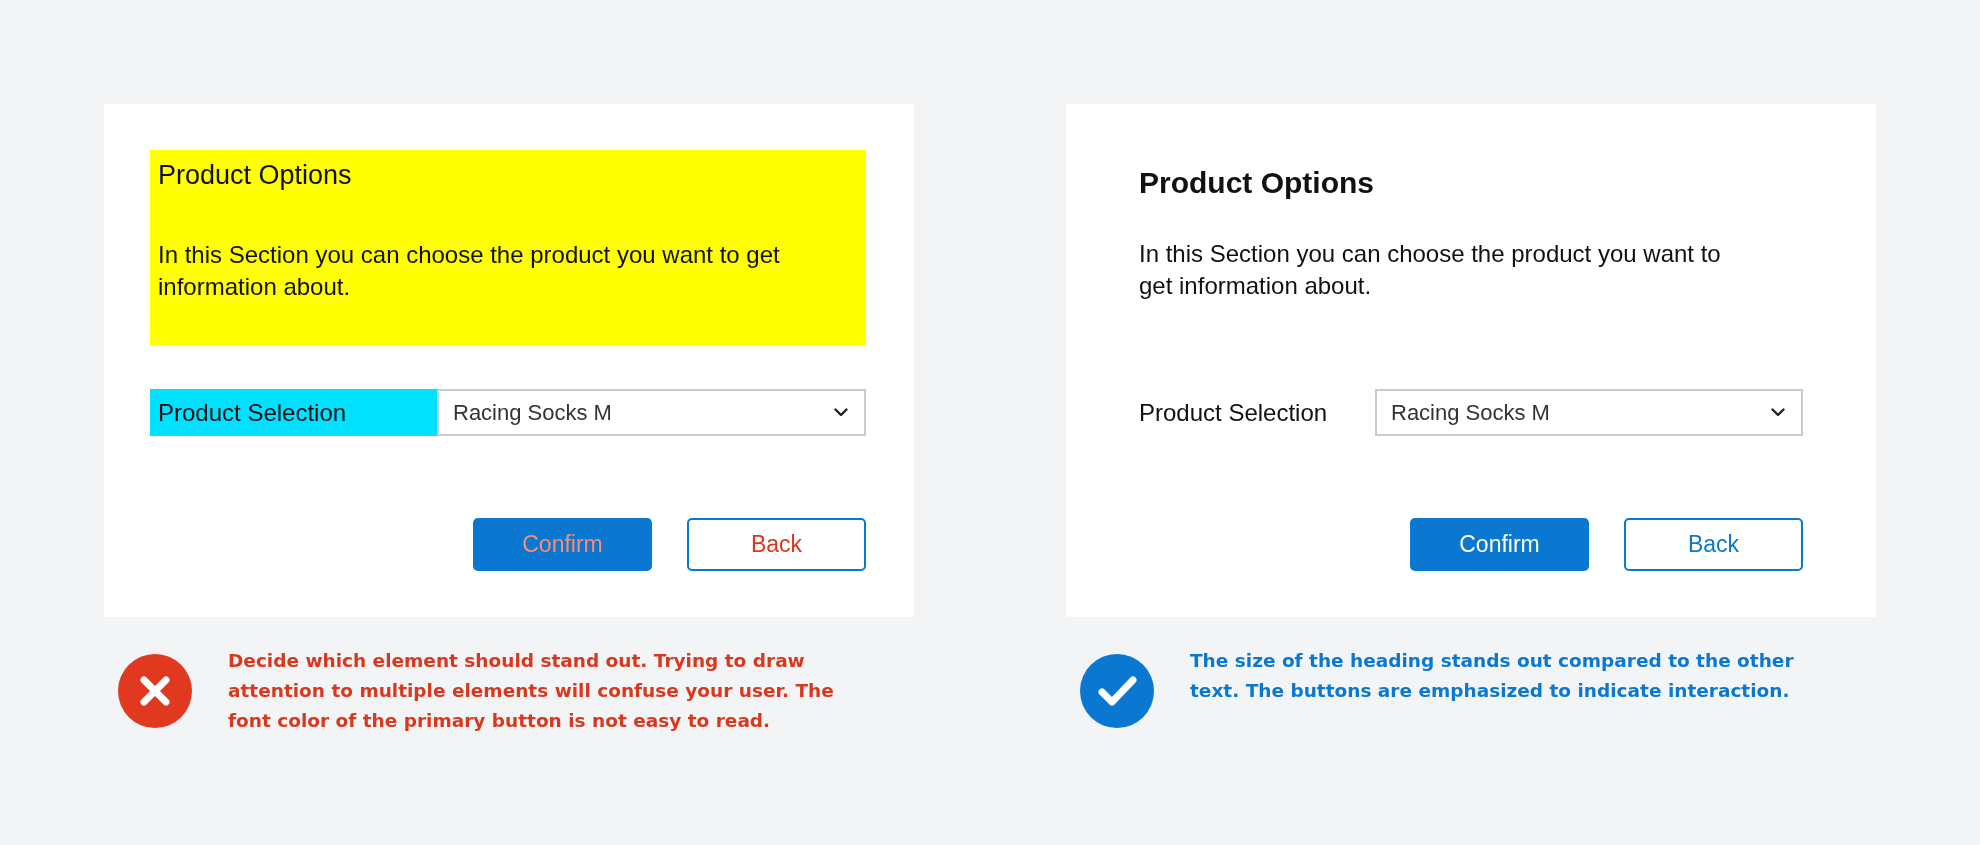 The width and height of the screenshot is (1980, 845). I want to click on cross-icon, so click(155, 691).